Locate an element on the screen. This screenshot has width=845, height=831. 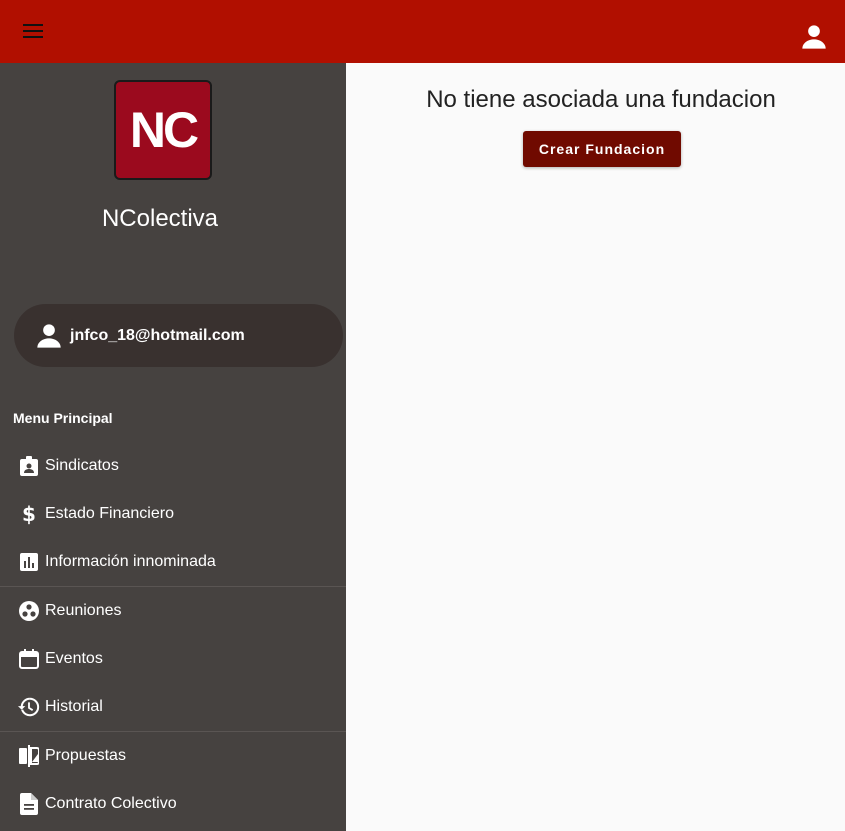
nav-item-sindicatos: Sindicatos is located at coordinates (173, 466).